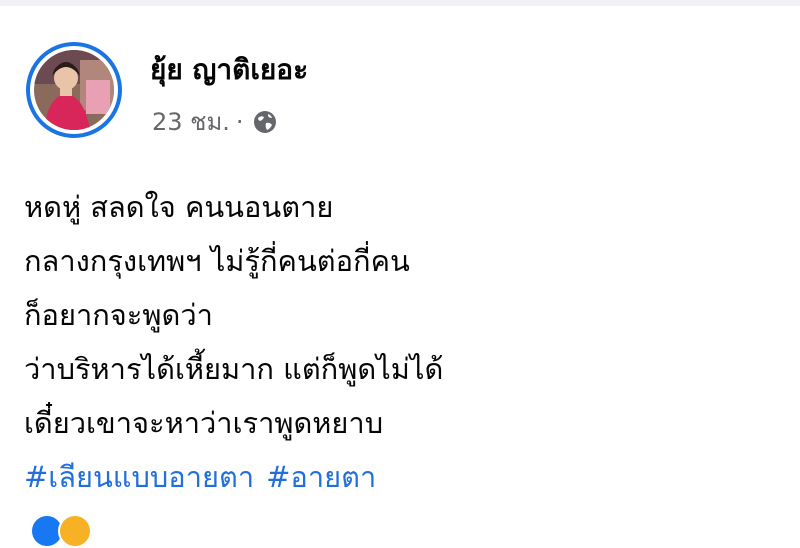 The image size is (800, 548). What do you see at coordinates (75, 531) in the screenshot?
I see `haha-reaction-icon` at bounding box center [75, 531].